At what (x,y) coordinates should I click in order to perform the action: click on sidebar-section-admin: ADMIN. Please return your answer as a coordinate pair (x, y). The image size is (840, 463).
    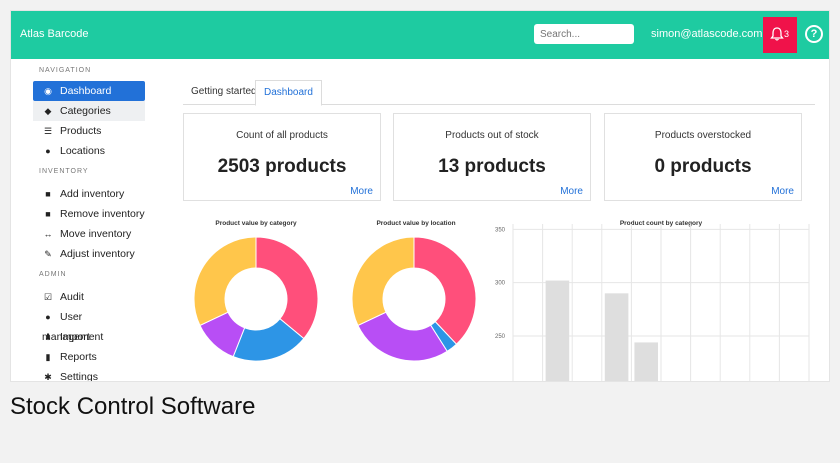
    Looking at the image, I should click on (53, 274).